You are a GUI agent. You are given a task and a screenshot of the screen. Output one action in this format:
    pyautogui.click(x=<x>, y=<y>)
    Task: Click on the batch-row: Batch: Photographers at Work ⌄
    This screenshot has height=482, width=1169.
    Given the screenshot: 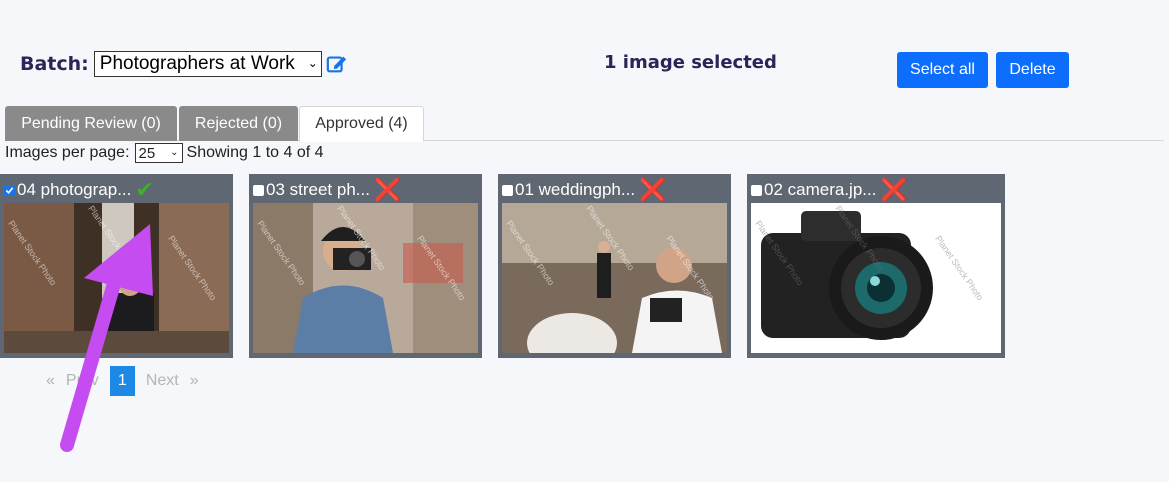 What is the action you would take?
    pyautogui.click(x=184, y=64)
    